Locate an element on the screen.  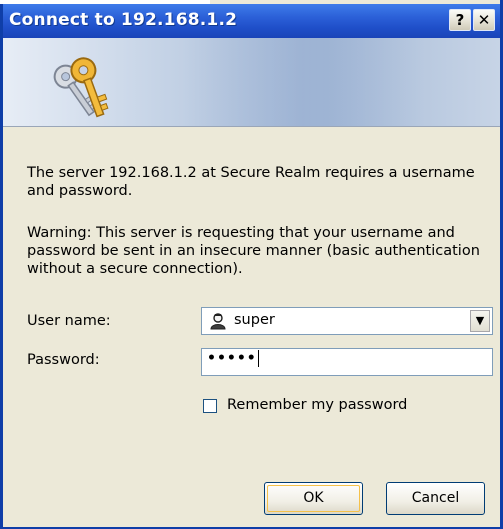
desktop-background-strip is located at coordinates (105, 2).